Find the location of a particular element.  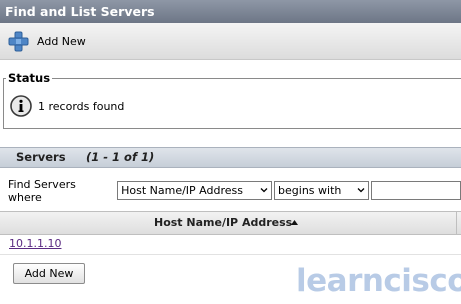

sort-ascending-icon is located at coordinates (294, 222).